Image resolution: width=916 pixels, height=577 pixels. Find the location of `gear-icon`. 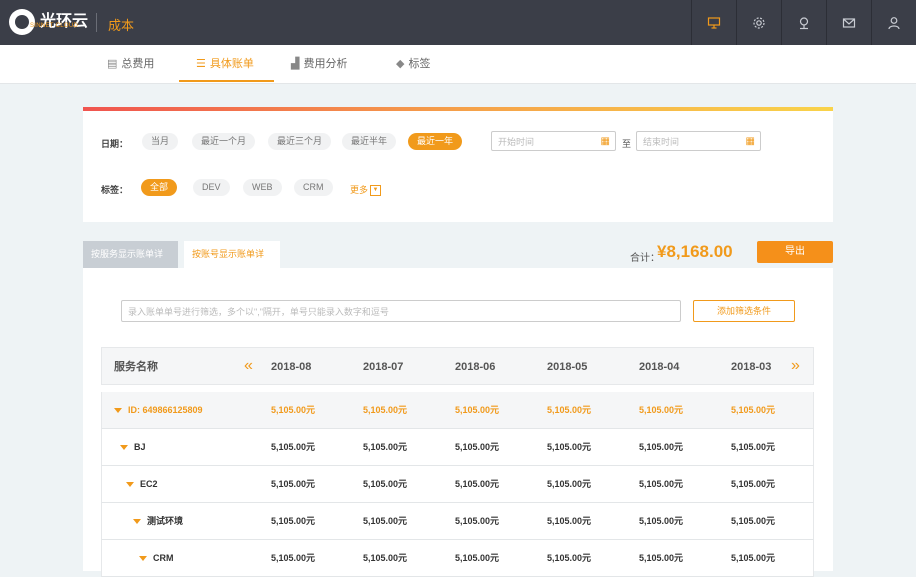

gear-icon is located at coordinates (758, 22).